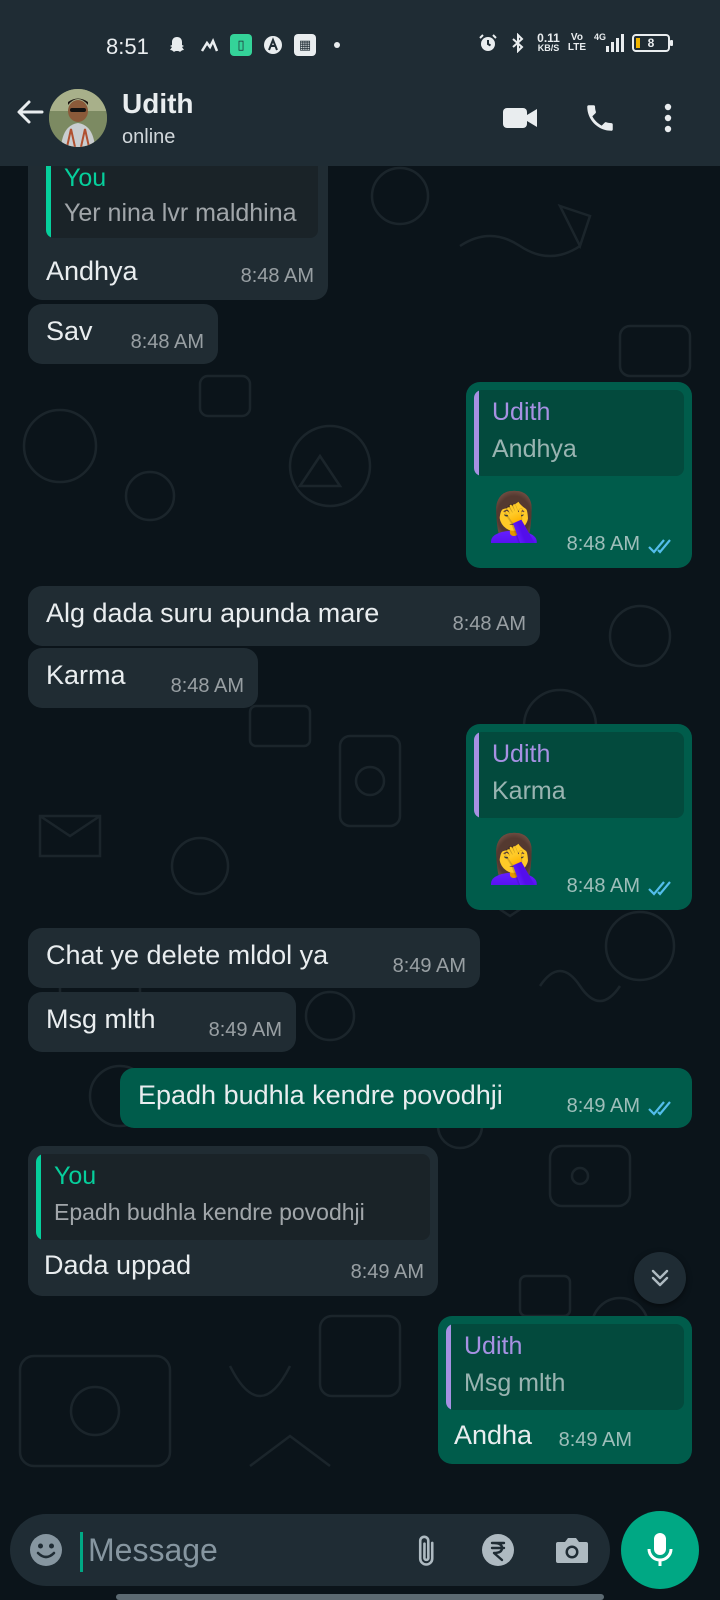 This screenshot has height=1600, width=720. I want to click on notification-icons: ▯ ▦, so click(253, 45).